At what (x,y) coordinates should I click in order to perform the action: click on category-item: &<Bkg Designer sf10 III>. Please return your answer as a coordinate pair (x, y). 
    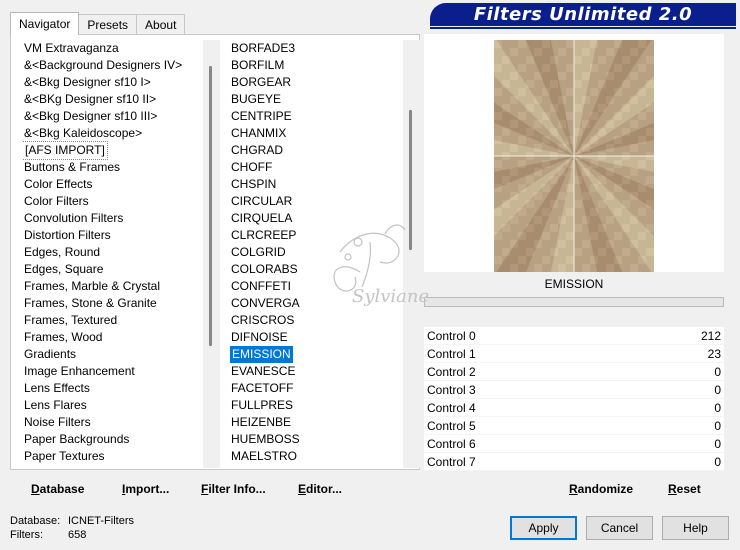
    Looking at the image, I should click on (115, 116).